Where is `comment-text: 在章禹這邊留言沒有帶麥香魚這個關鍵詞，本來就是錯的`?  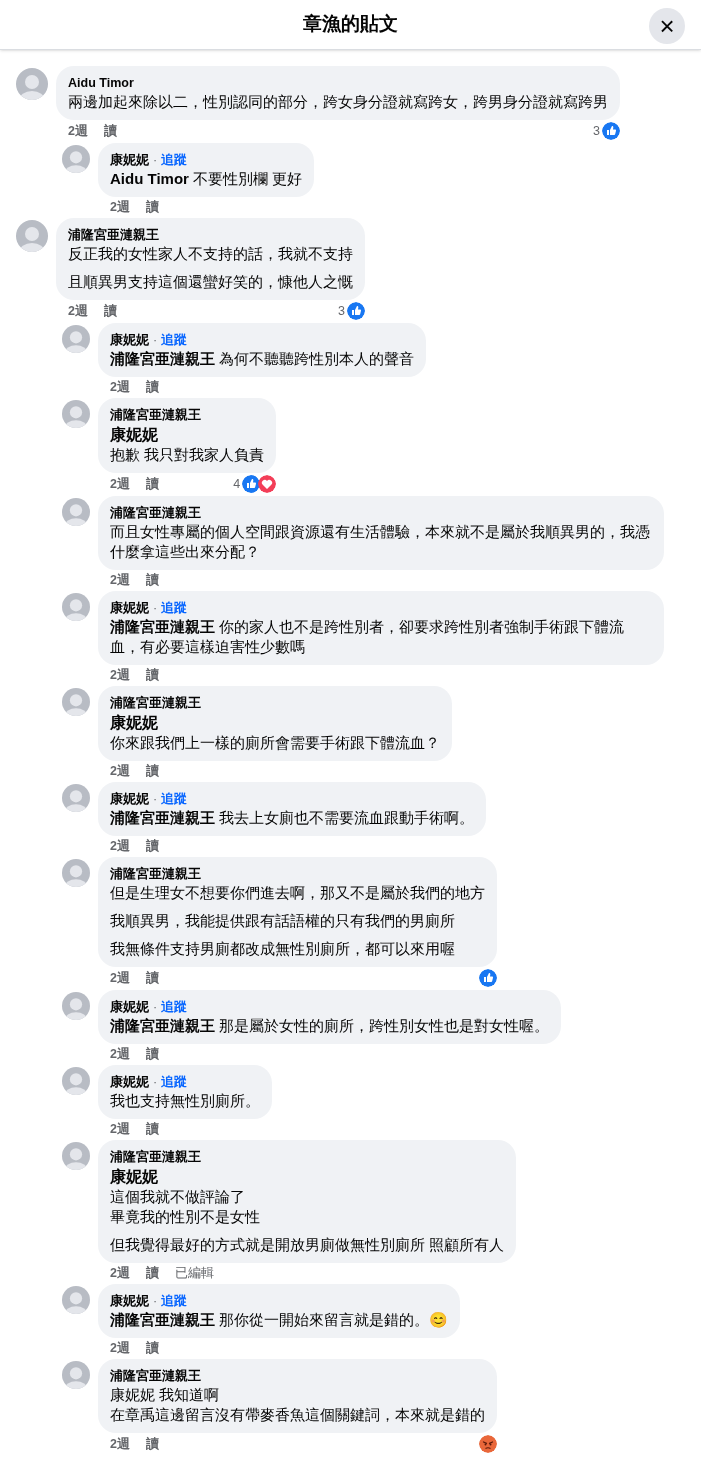 comment-text: 在章禹這邊留言沒有帶麥香魚這個關鍵詞，本來就是錯的 is located at coordinates (297, 1415).